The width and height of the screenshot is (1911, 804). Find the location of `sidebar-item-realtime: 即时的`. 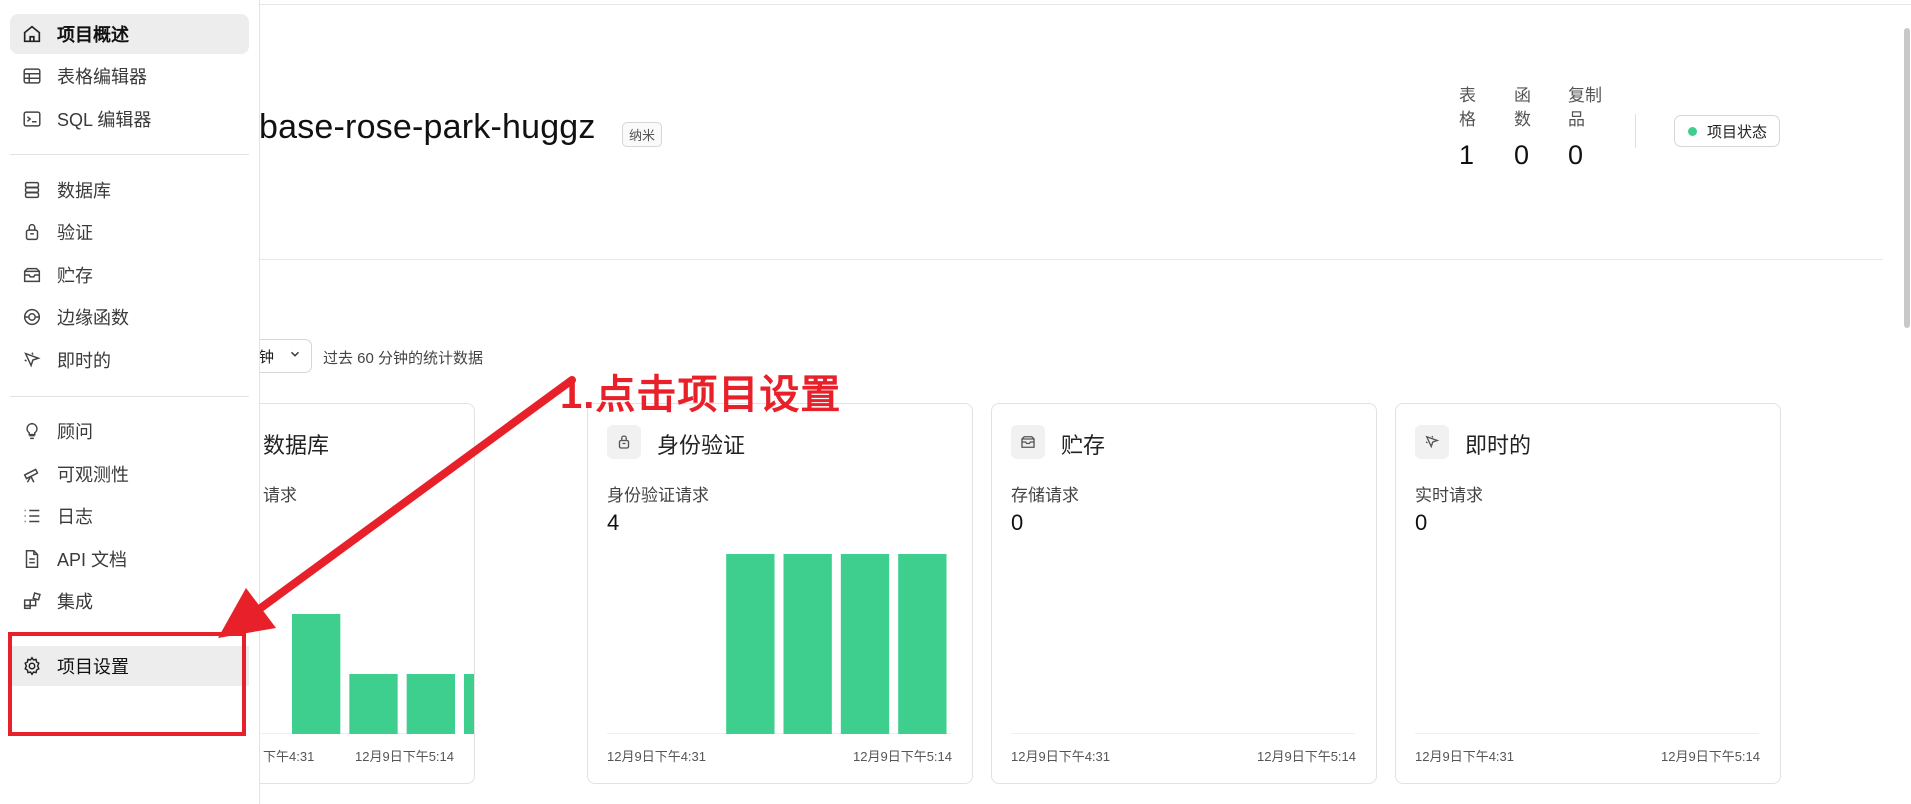

sidebar-item-realtime: 即时的 is located at coordinates (129, 360).